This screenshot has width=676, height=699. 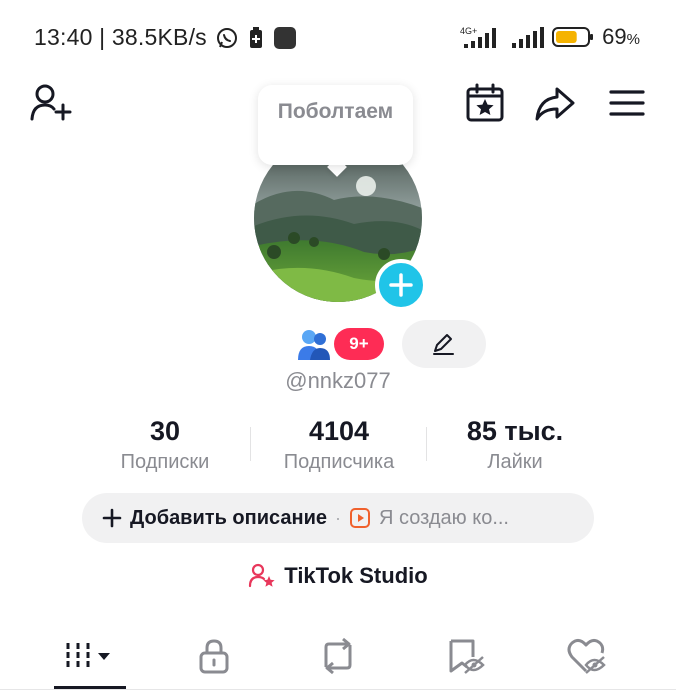 What do you see at coordinates (482, 37) in the screenshot?
I see `signal-icon: 4G+` at bounding box center [482, 37].